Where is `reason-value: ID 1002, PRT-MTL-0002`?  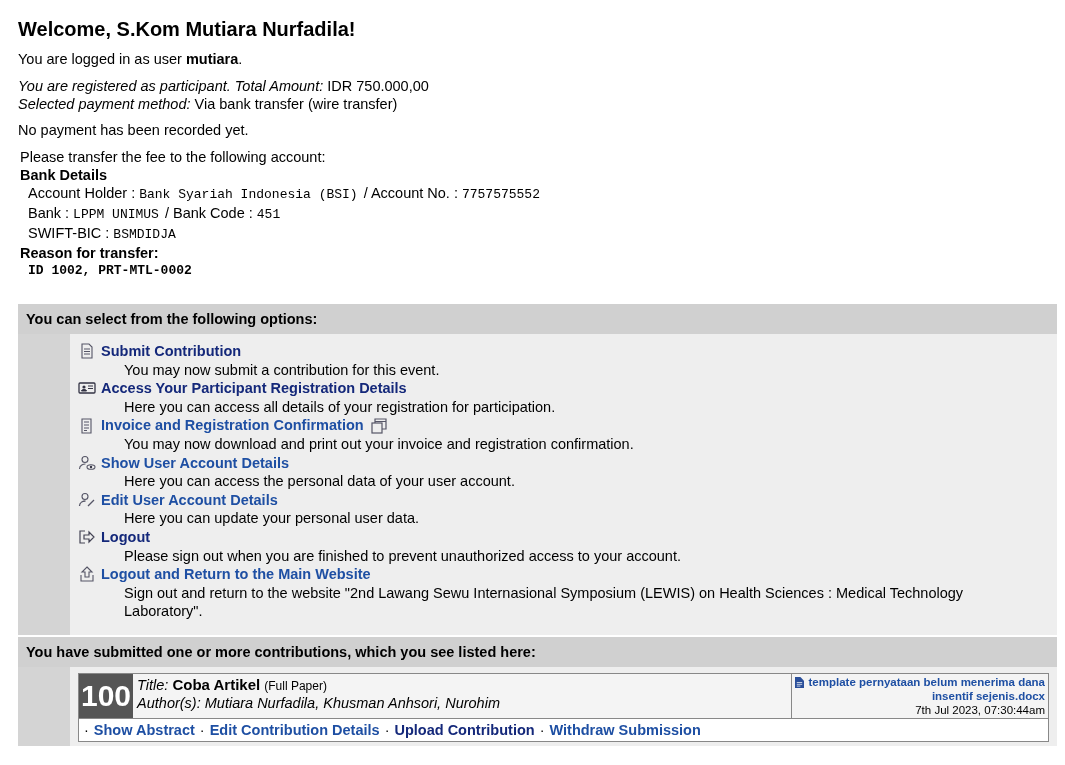
reason-value: ID 1002, PRT-MTL-0002 is located at coordinates (110, 271).